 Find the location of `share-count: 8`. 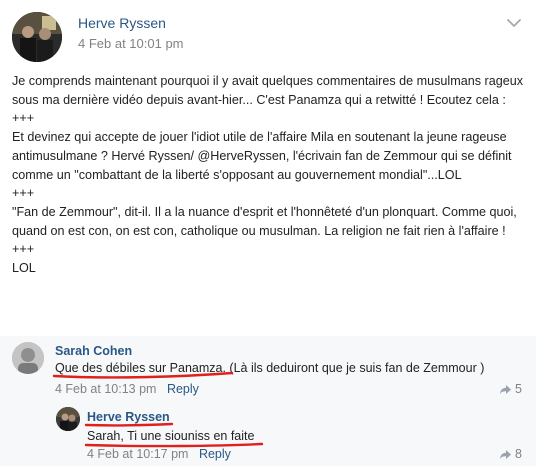

share-count: 8 is located at coordinates (510, 454).